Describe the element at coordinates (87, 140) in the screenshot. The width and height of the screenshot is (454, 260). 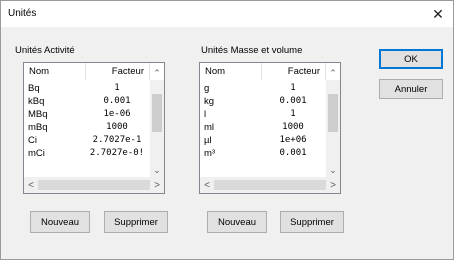
I see `list-item: Ci 2.7027e-1` at that location.